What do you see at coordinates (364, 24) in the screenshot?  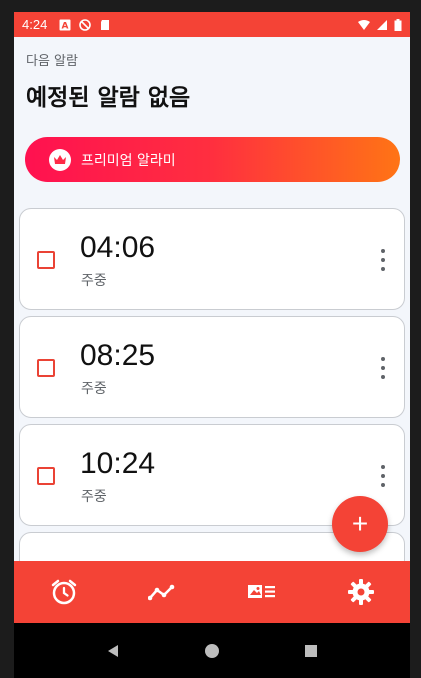 I see `wifi-icon` at bounding box center [364, 24].